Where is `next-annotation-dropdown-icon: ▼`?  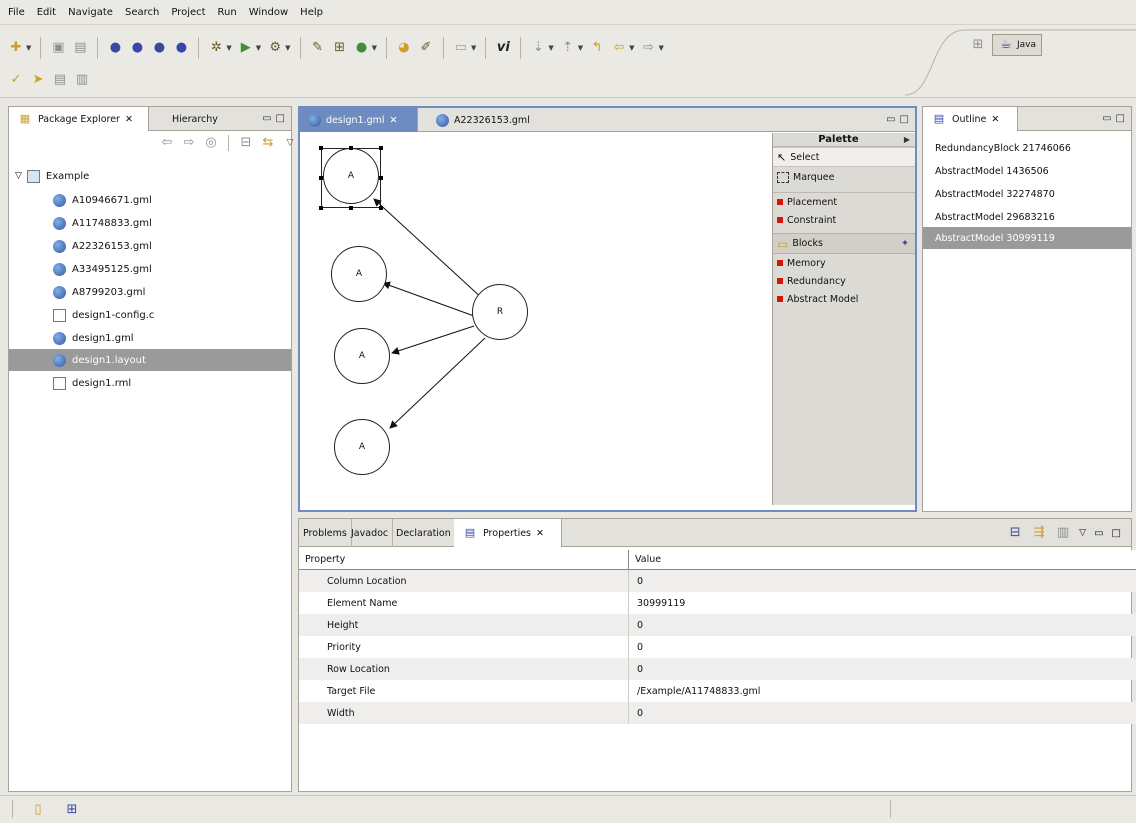
next-annotation-dropdown-icon: ▼ is located at coordinates (550, 48).